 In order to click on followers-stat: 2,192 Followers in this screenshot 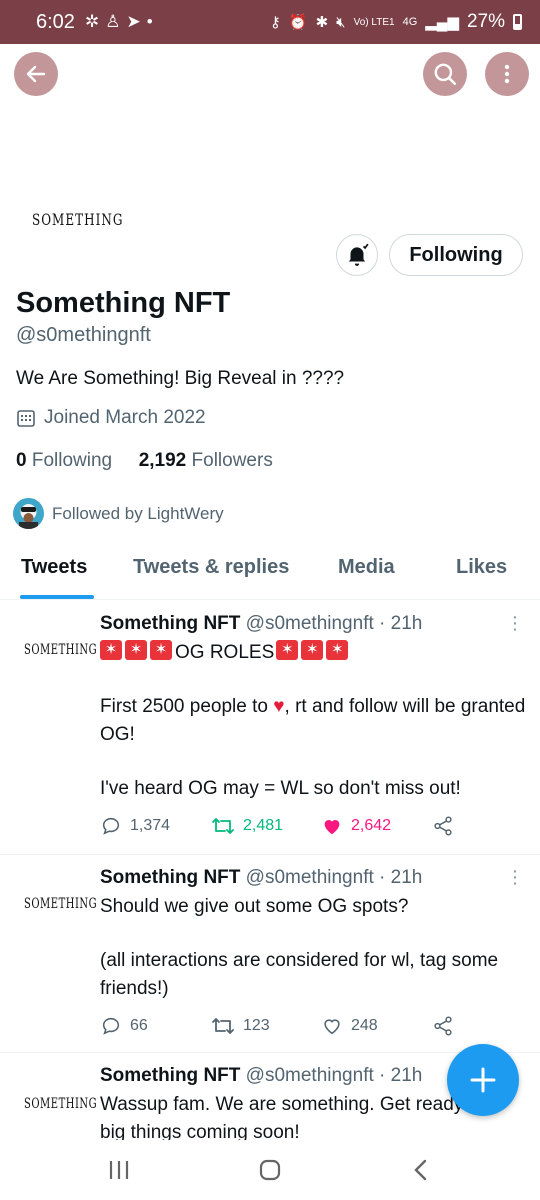, I will do `click(206, 460)`.